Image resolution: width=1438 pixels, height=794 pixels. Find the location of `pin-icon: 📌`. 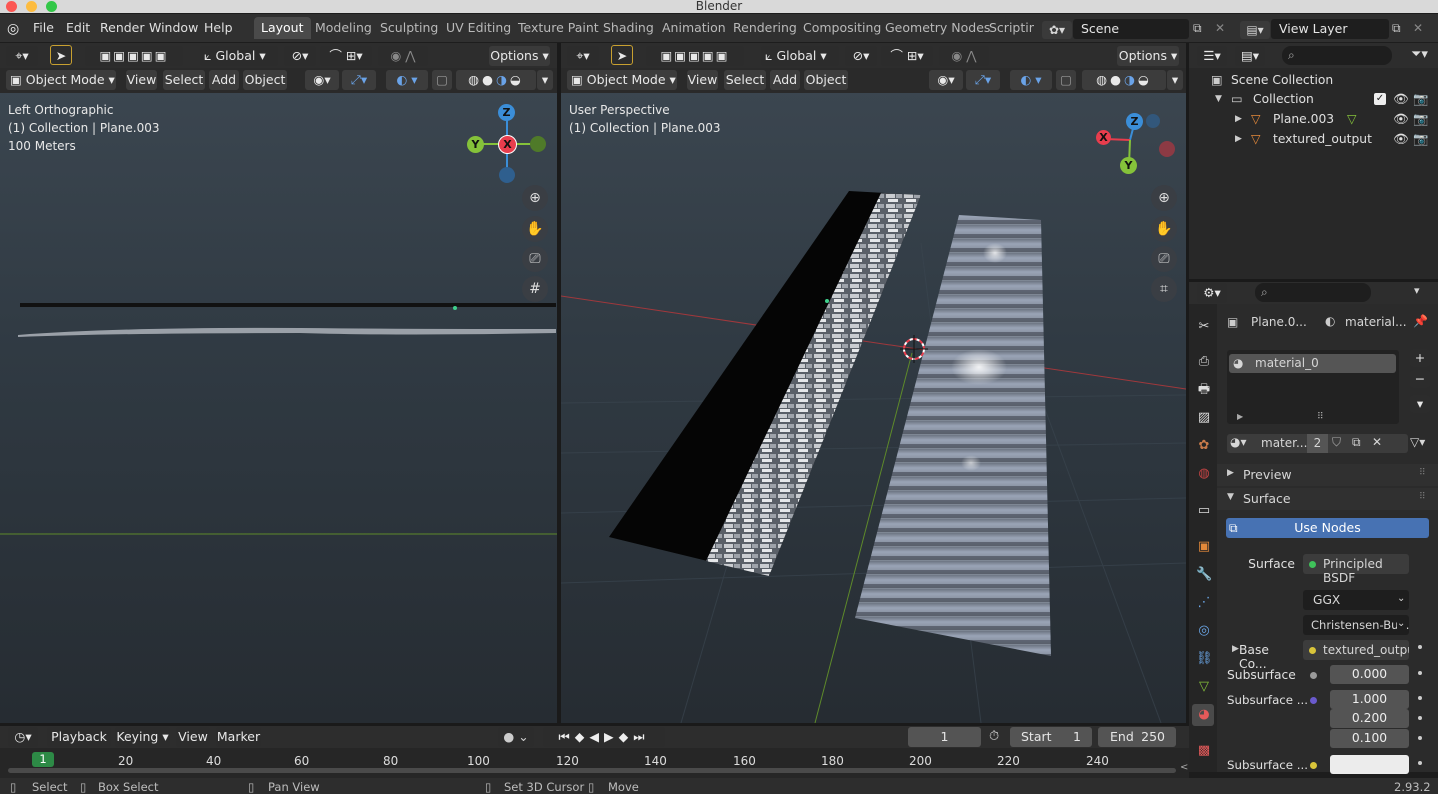

pin-icon: 📌 is located at coordinates (1420, 321).